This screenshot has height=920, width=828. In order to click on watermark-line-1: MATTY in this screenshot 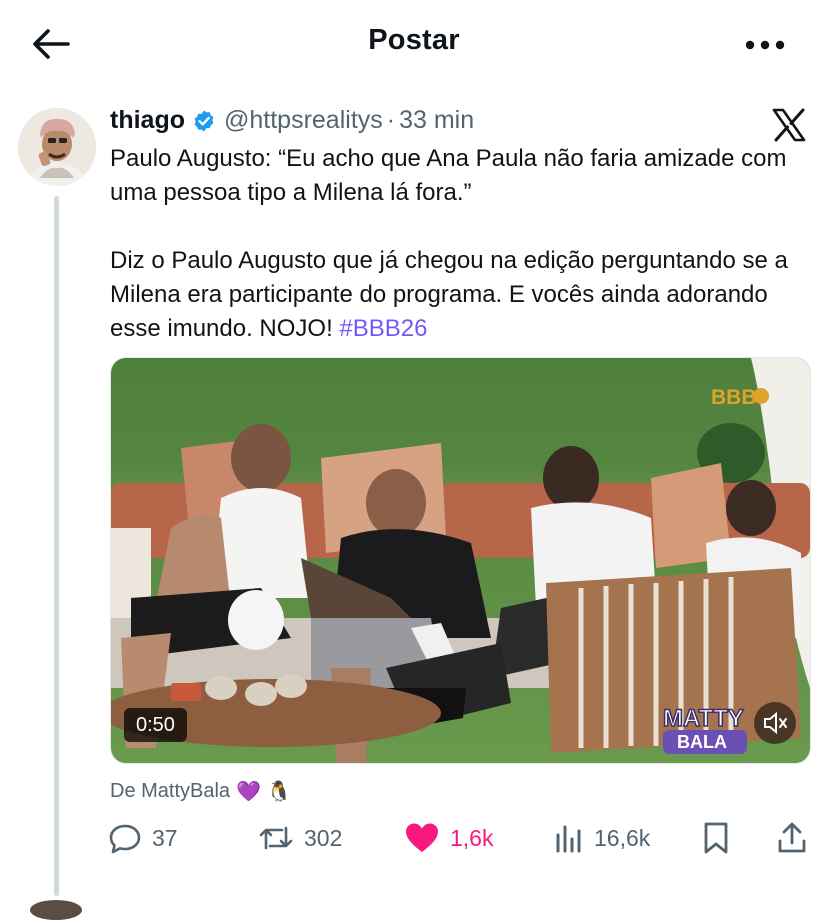, I will do `click(703, 718)`.